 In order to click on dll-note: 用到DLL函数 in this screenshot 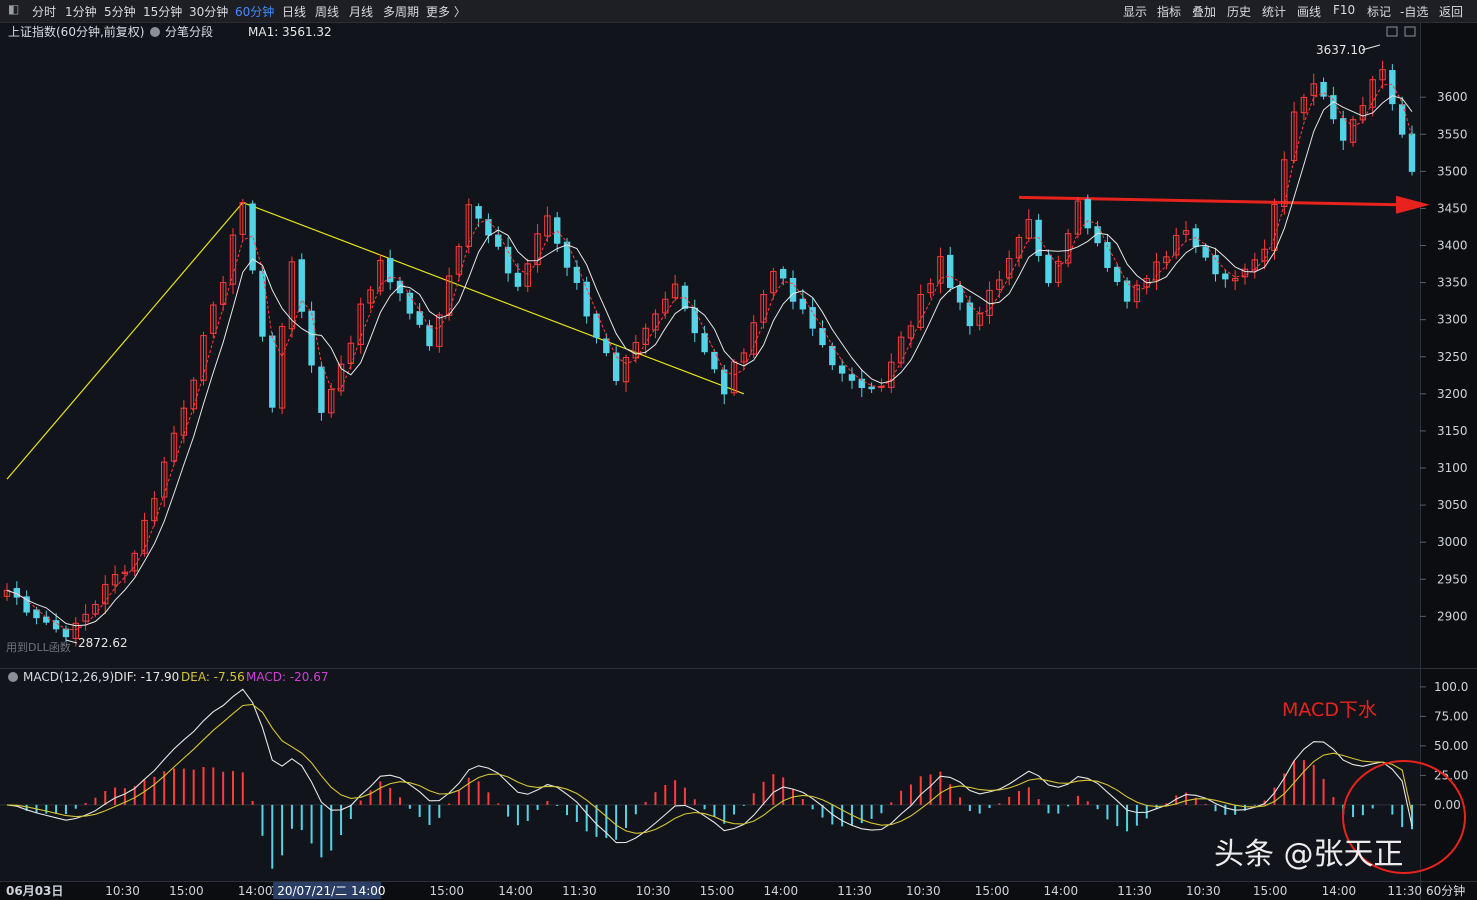, I will do `click(38, 647)`.